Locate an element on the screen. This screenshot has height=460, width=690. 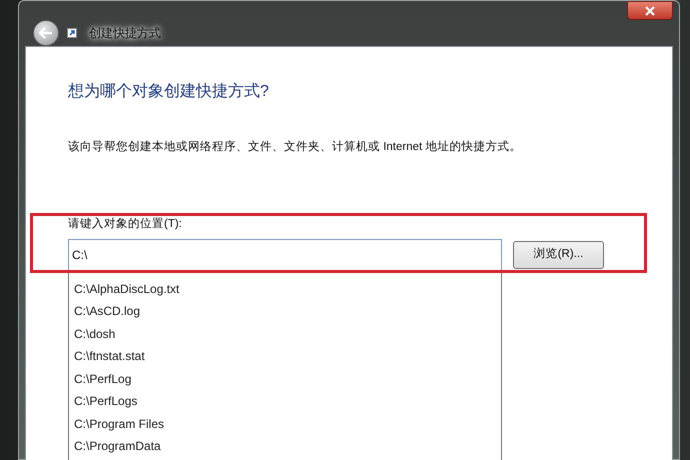
dialog-heading: 想为哪个对象创建快捷方式? is located at coordinates (169, 92).